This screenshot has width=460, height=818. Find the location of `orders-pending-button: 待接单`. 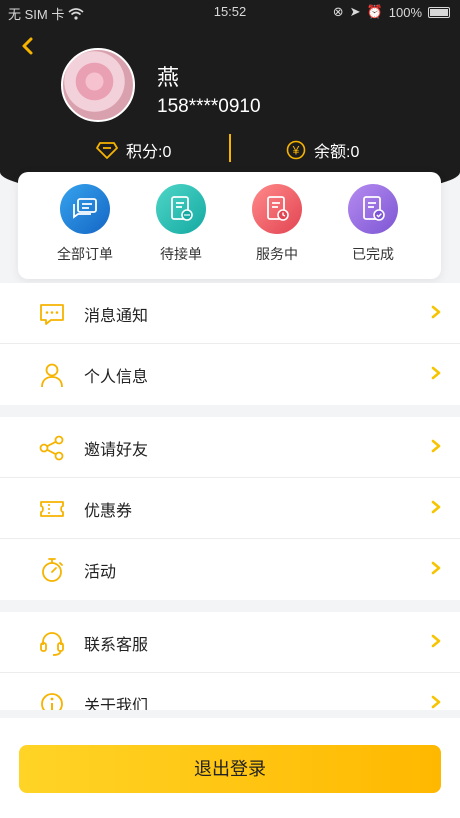

orders-pending-button: 待接单 is located at coordinates (181, 224).